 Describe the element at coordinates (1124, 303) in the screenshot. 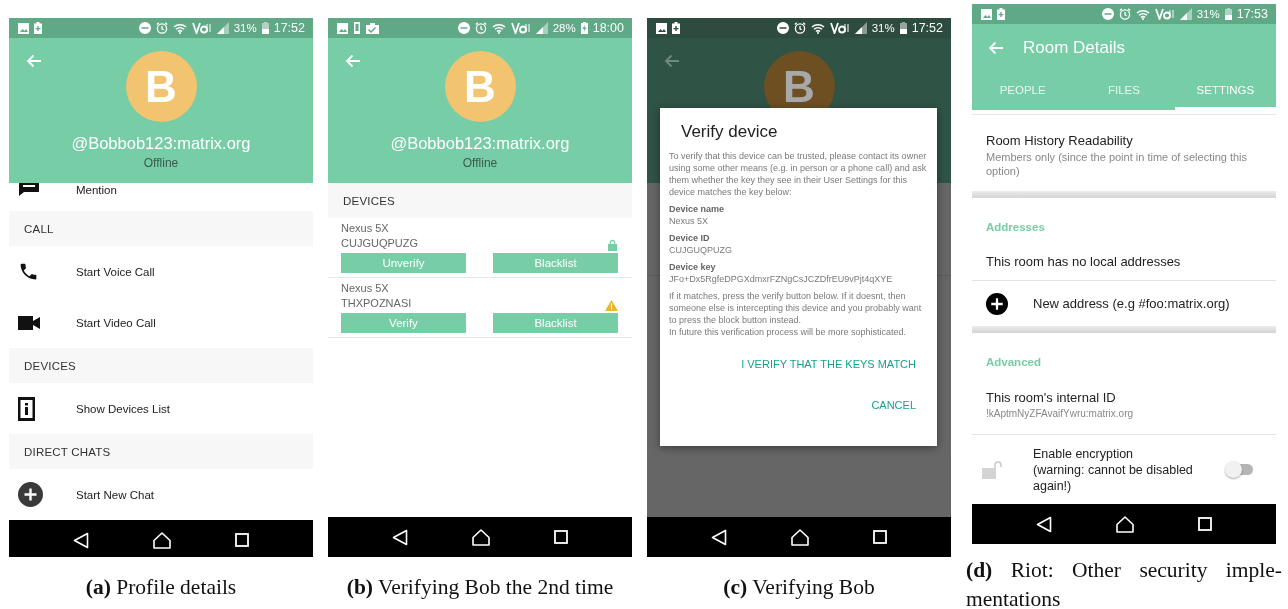

I see `add-address-item: New address (e.g #foo:matrix.org)` at that location.